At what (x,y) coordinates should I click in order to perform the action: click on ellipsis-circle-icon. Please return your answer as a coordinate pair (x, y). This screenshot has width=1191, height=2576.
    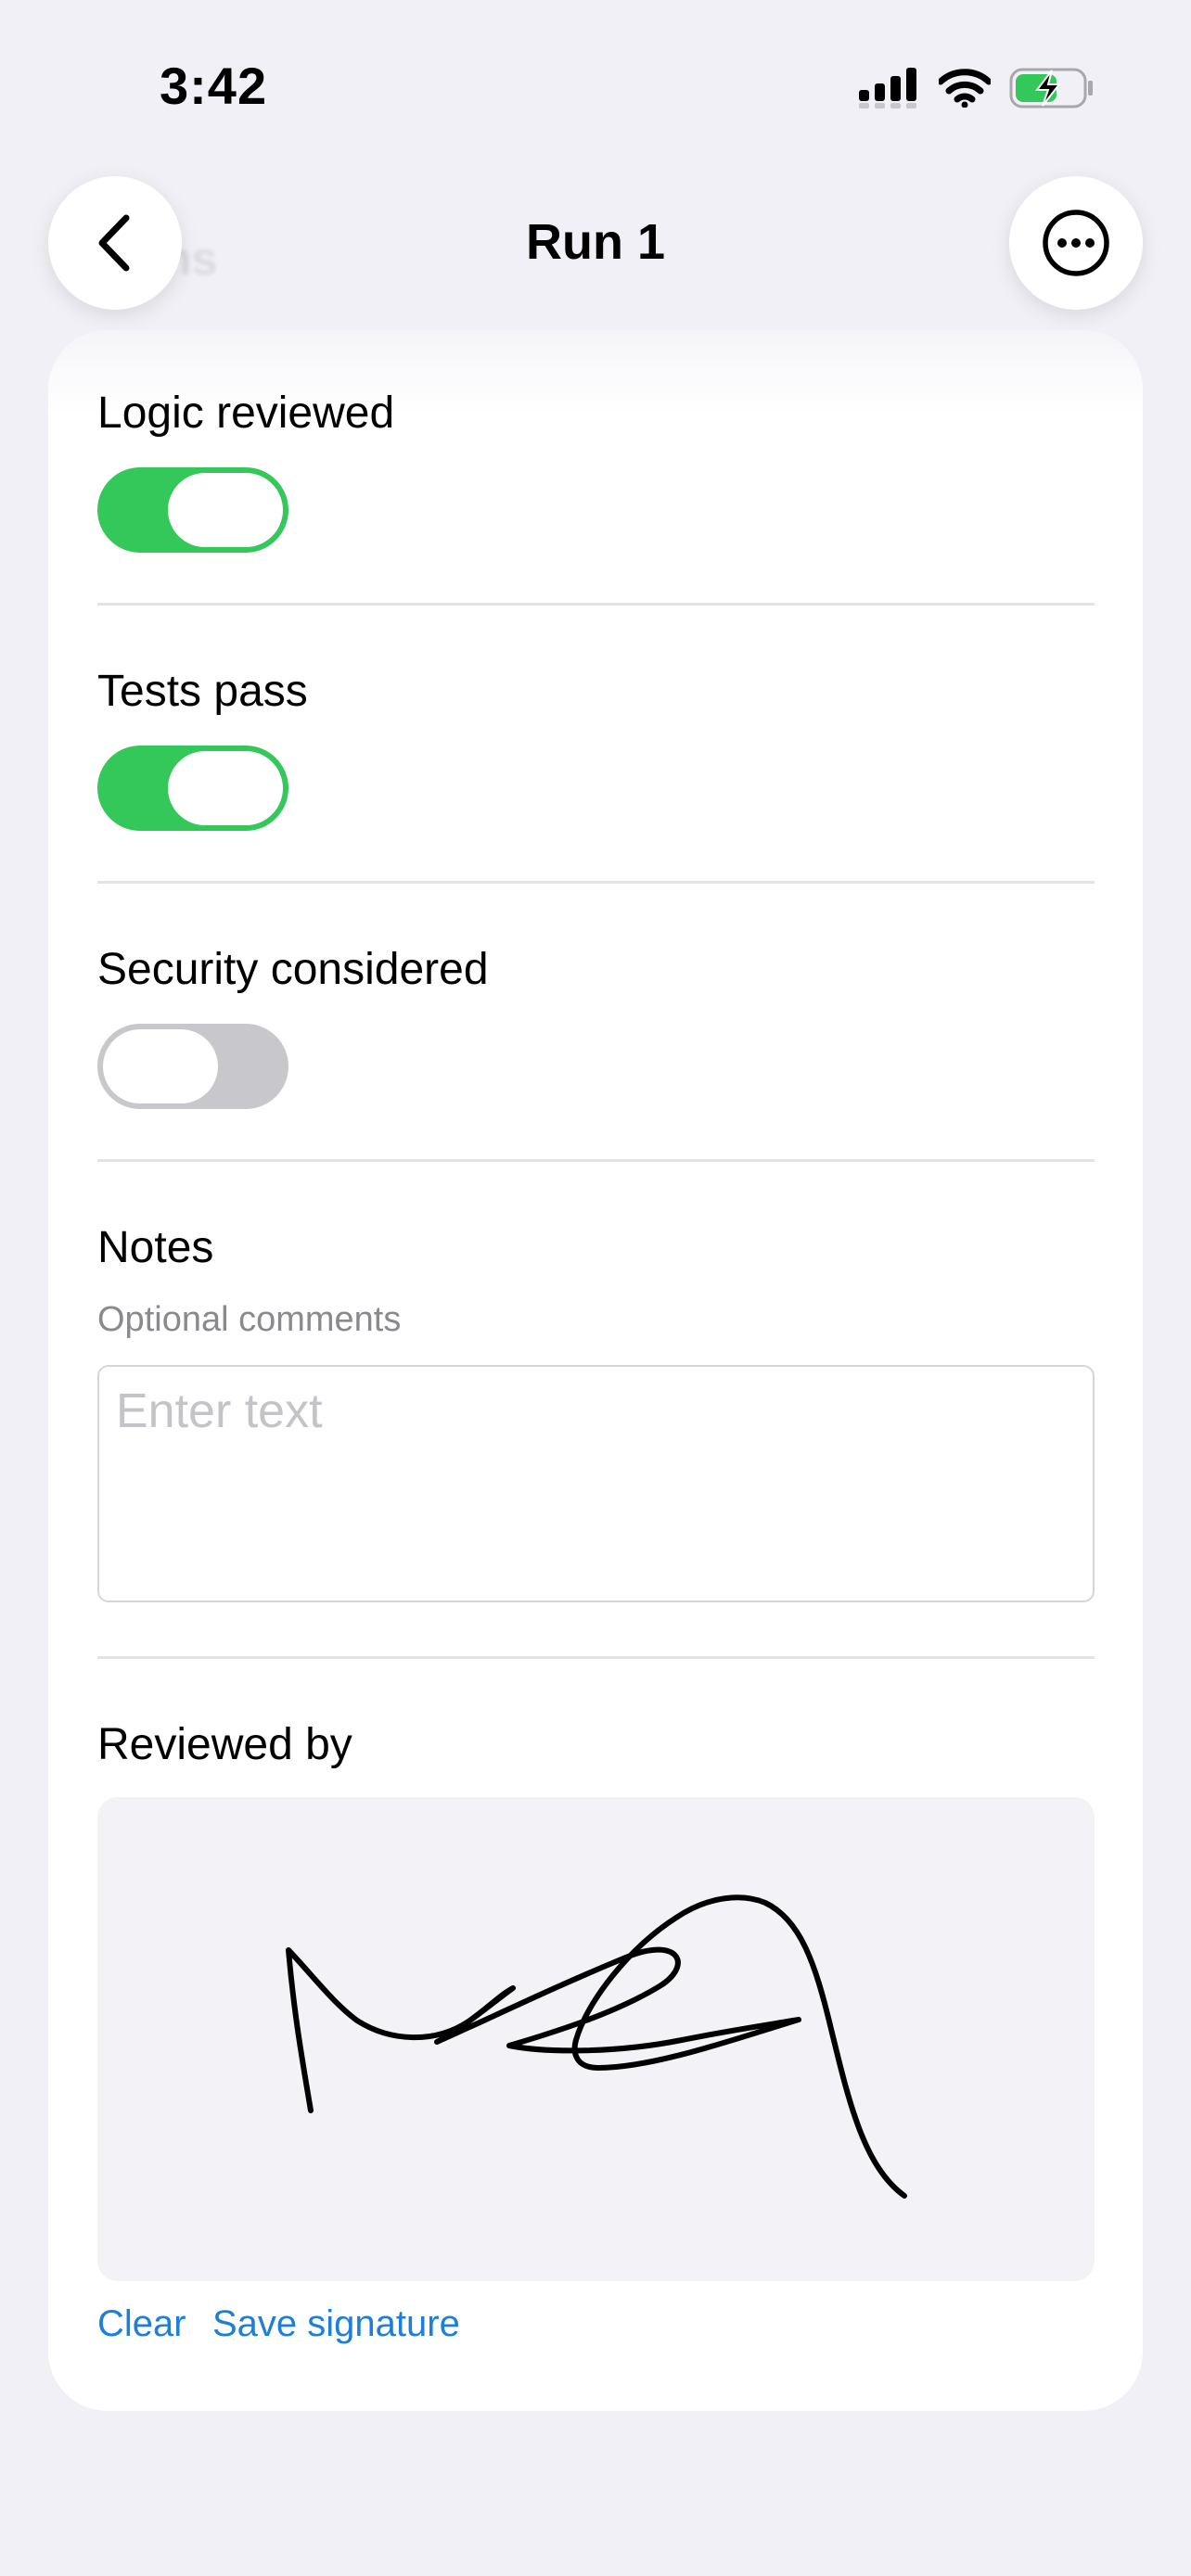
    Looking at the image, I should click on (1076, 243).